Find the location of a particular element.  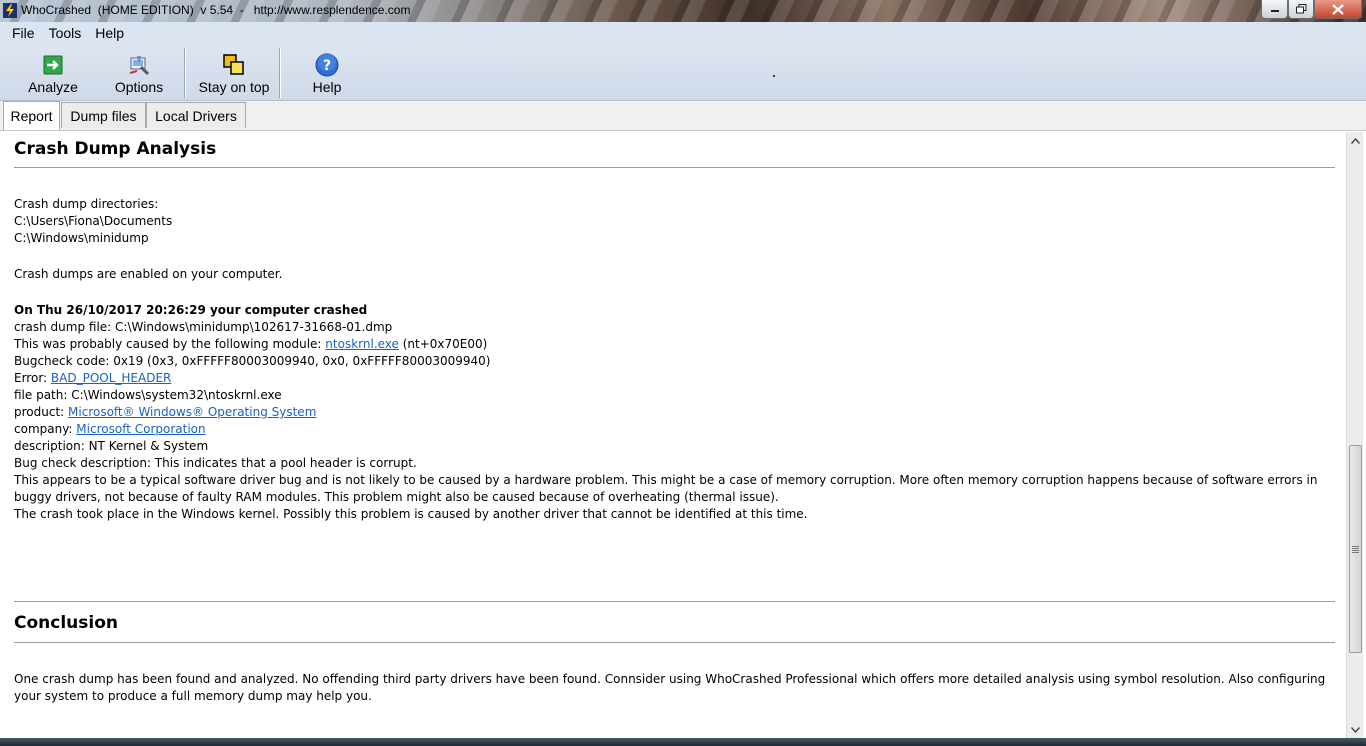

dump-dir-1: C:\Users\Fiona\Documents is located at coordinates (93, 221).